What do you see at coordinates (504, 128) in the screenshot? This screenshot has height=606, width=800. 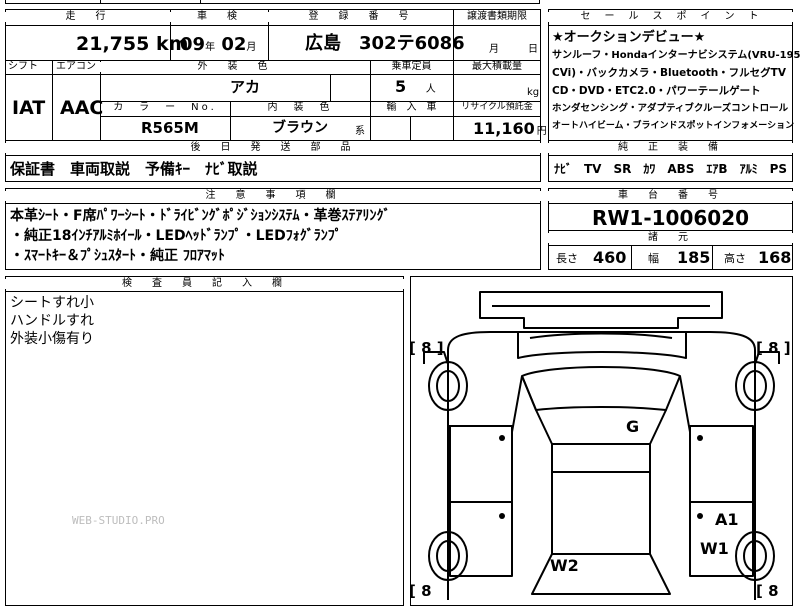 I see `recycle-number: 11,160` at bounding box center [504, 128].